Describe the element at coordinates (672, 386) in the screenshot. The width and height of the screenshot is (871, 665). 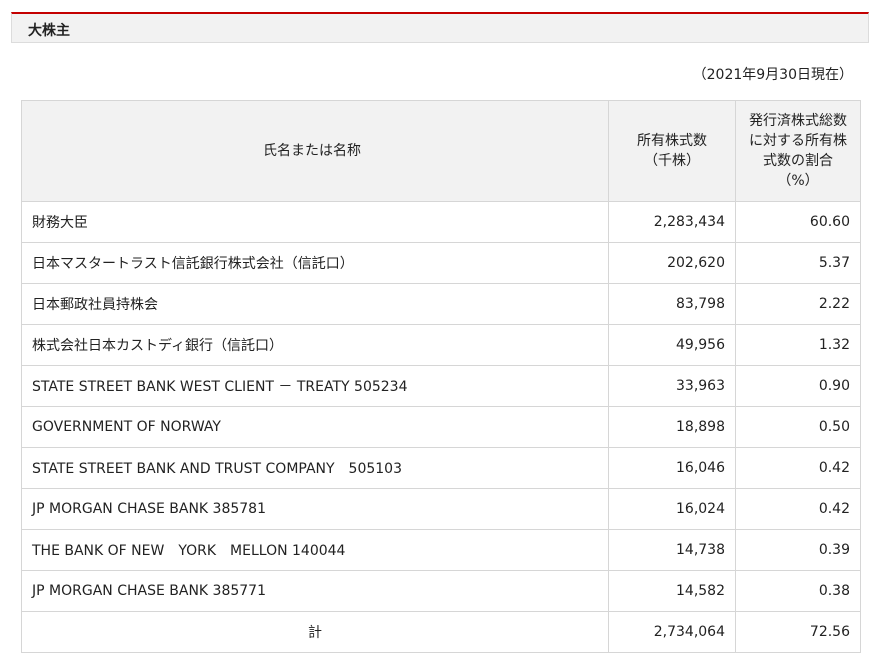
I see `shares-held: 33,963` at that location.